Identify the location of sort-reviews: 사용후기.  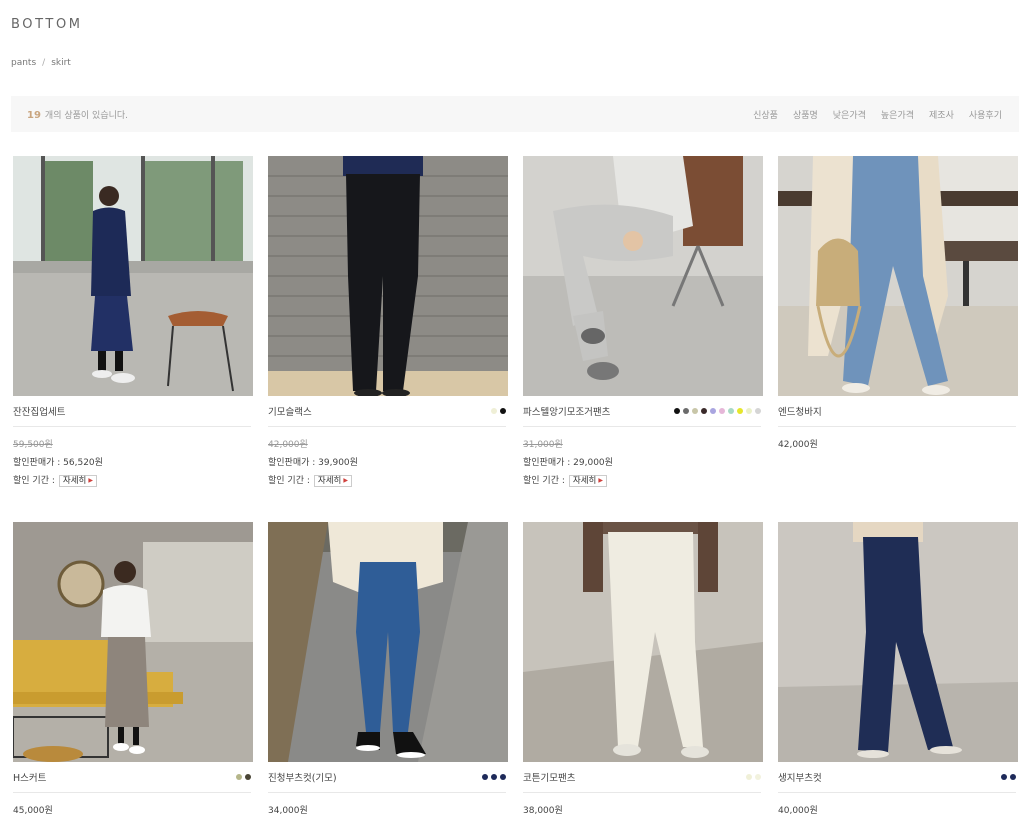
(985, 114).